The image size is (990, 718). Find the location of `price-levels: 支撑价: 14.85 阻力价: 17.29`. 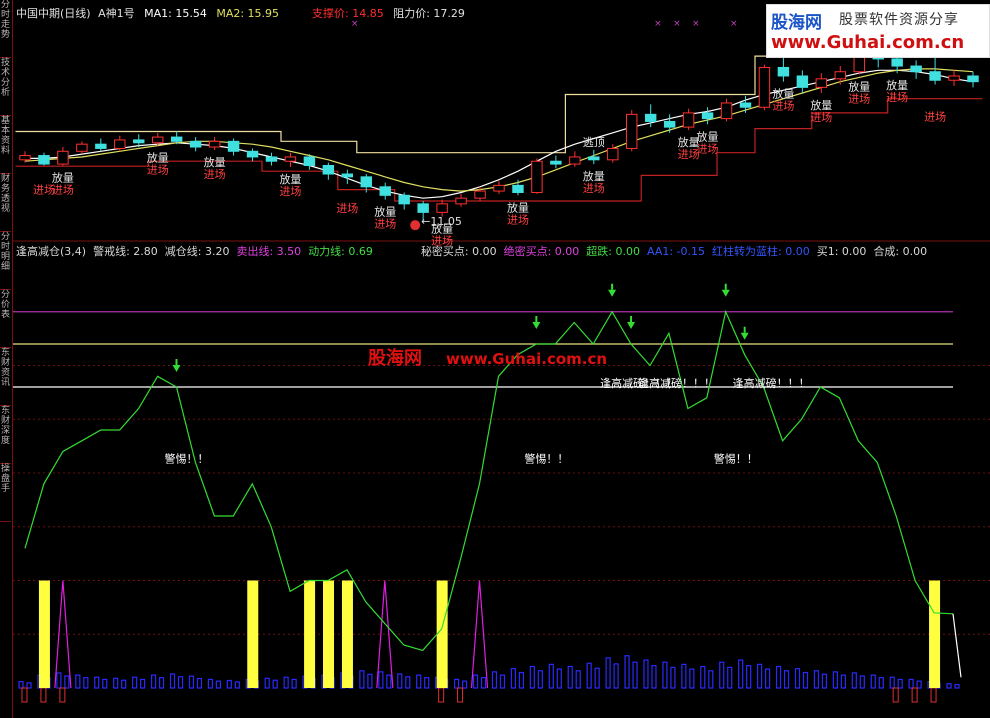

price-levels: 支撑价: 14.85 阻力价: 17.29 is located at coordinates (388, 13).